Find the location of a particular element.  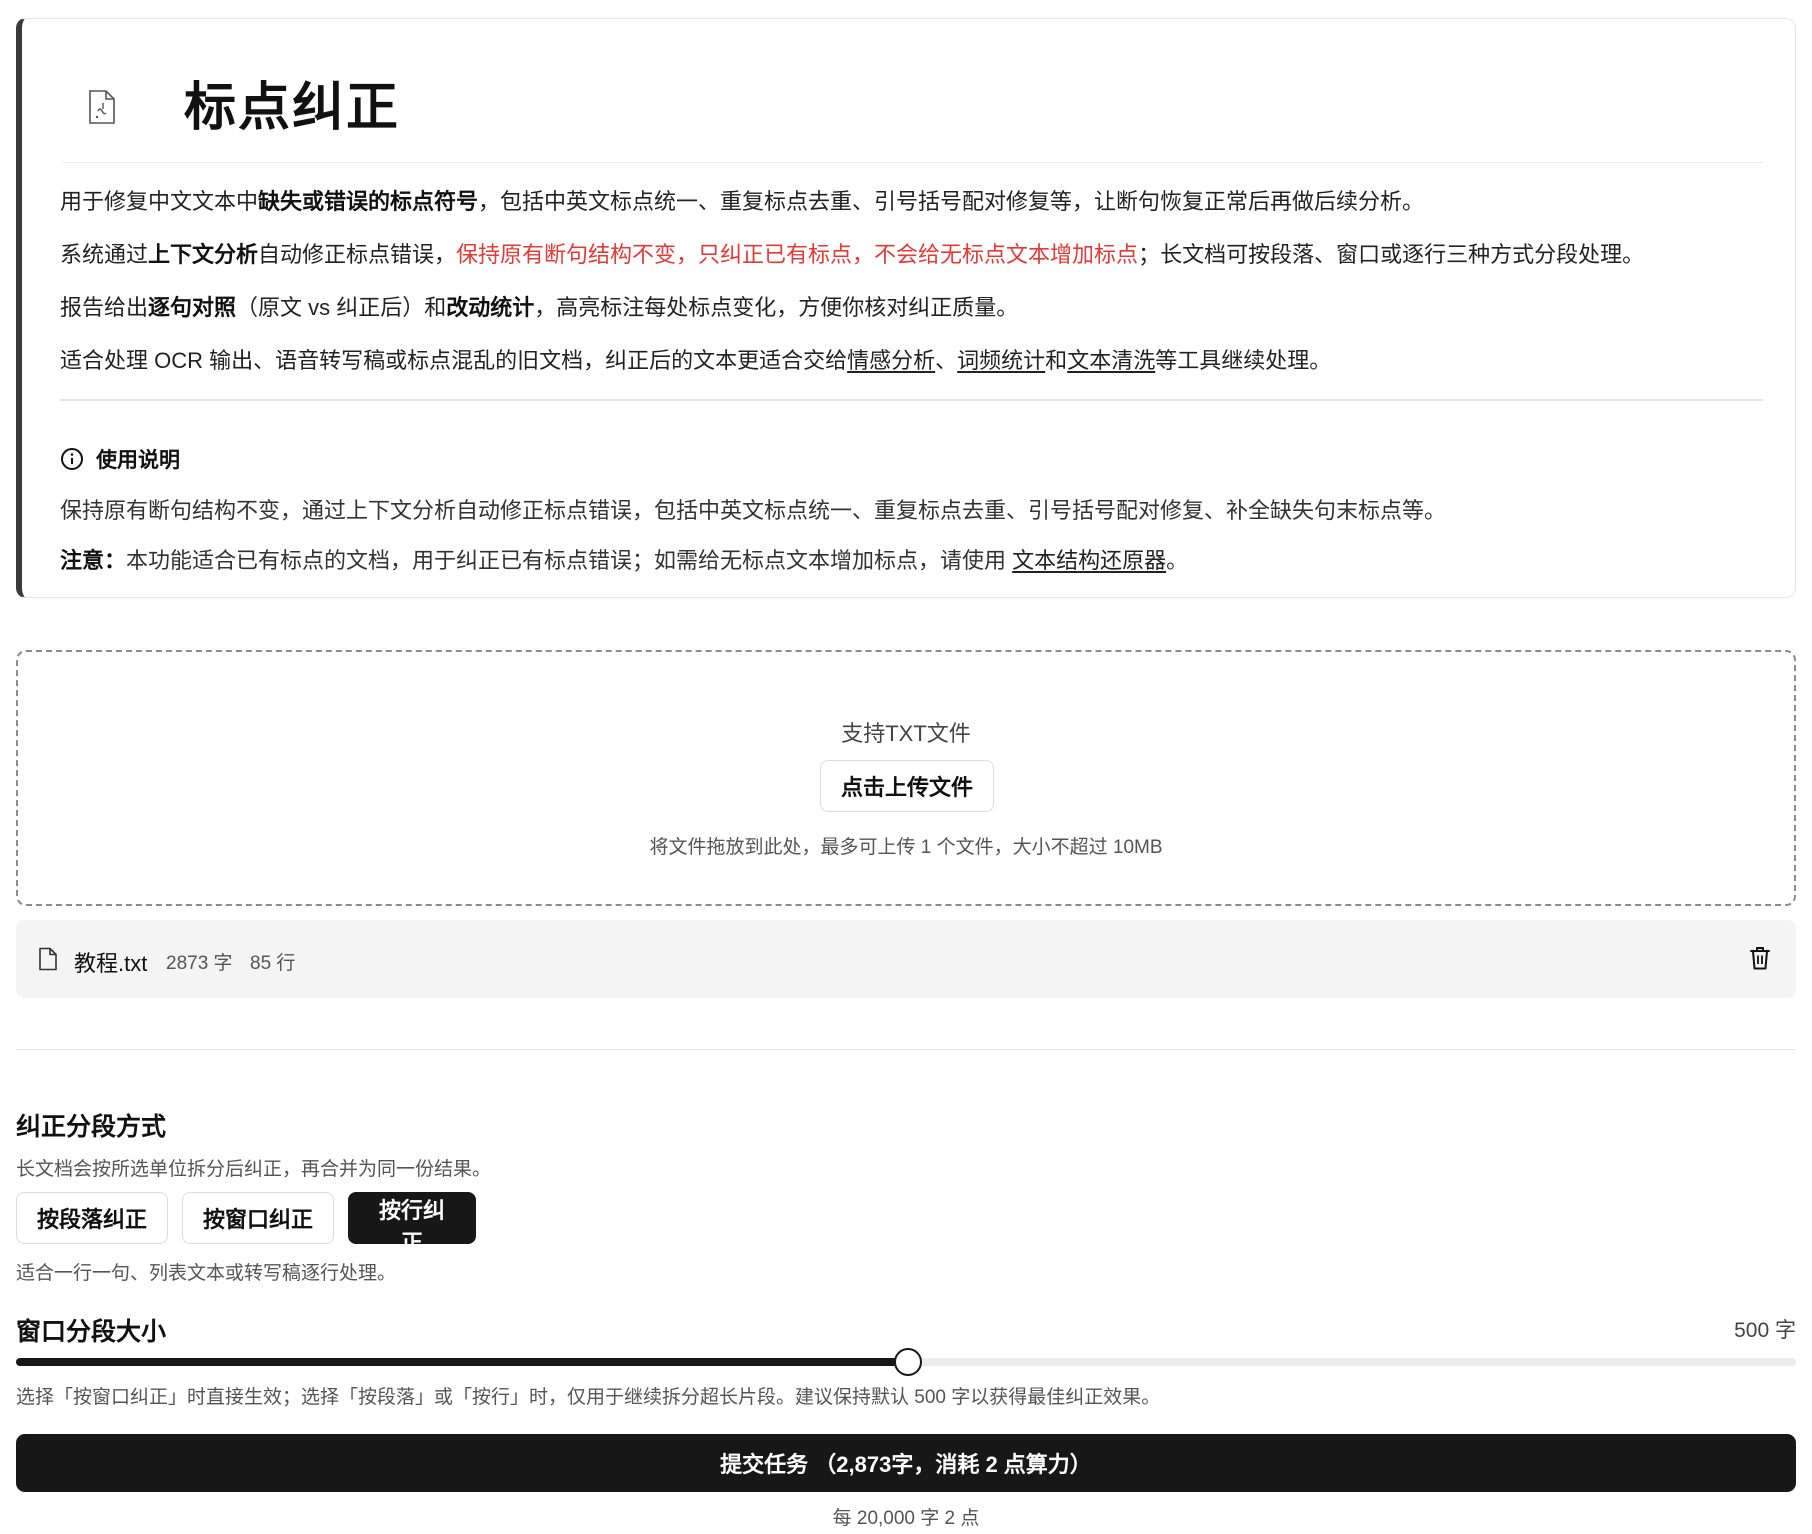

file-line-count: 85 行 is located at coordinates (273, 963).